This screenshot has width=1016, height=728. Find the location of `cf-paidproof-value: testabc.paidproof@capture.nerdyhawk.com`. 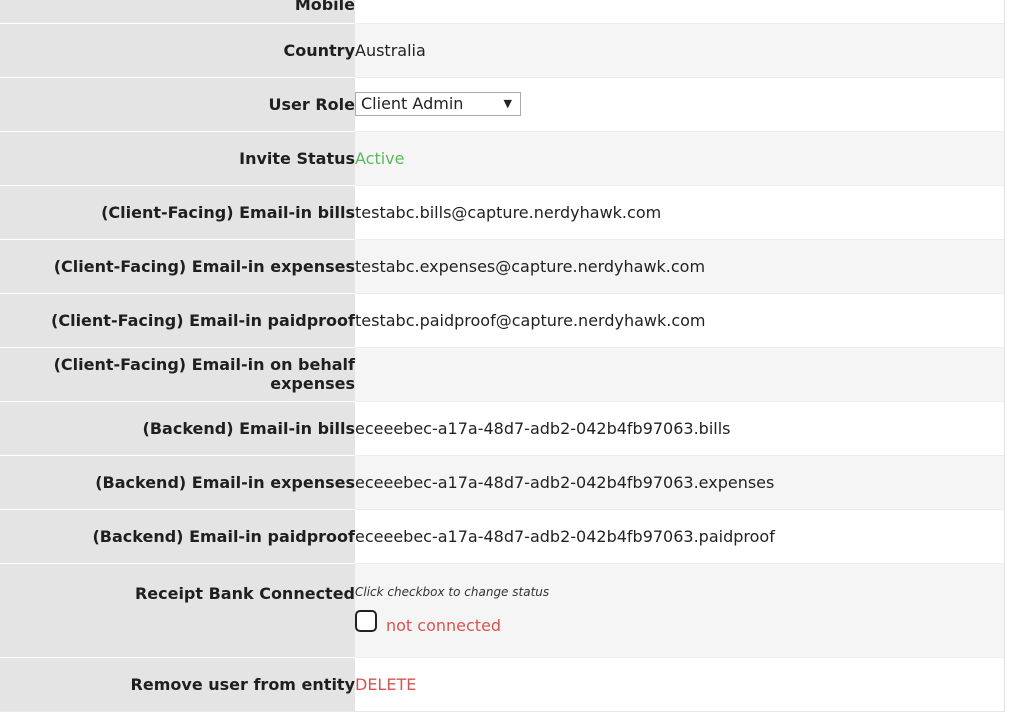

cf-paidproof-value: testabc.paidproof@capture.nerdyhawk.com is located at coordinates (680, 320).